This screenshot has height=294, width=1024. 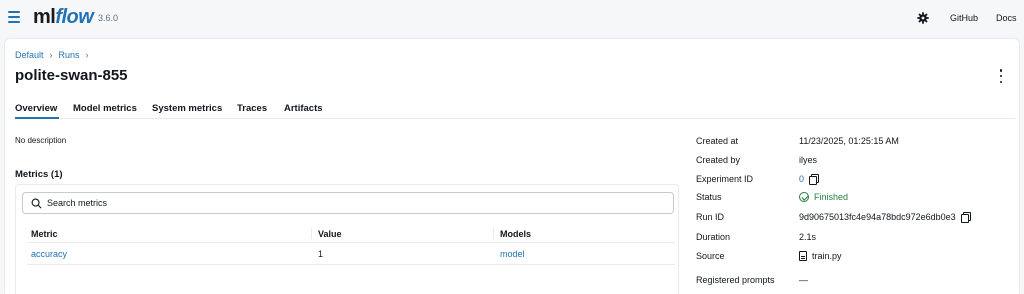 What do you see at coordinates (41, 140) in the screenshot?
I see `run-description: No description` at bounding box center [41, 140].